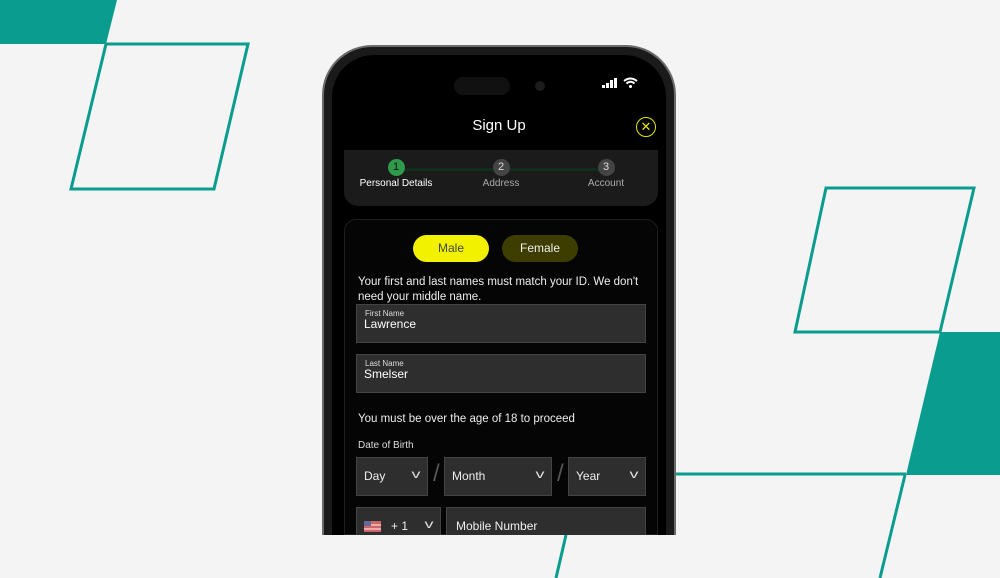 This screenshot has height=578, width=1000. What do you see at coordinates (501, 373) in the screenshot?
I see `last-name-field: Last Name Smelser` at bounding box center [501, 373].